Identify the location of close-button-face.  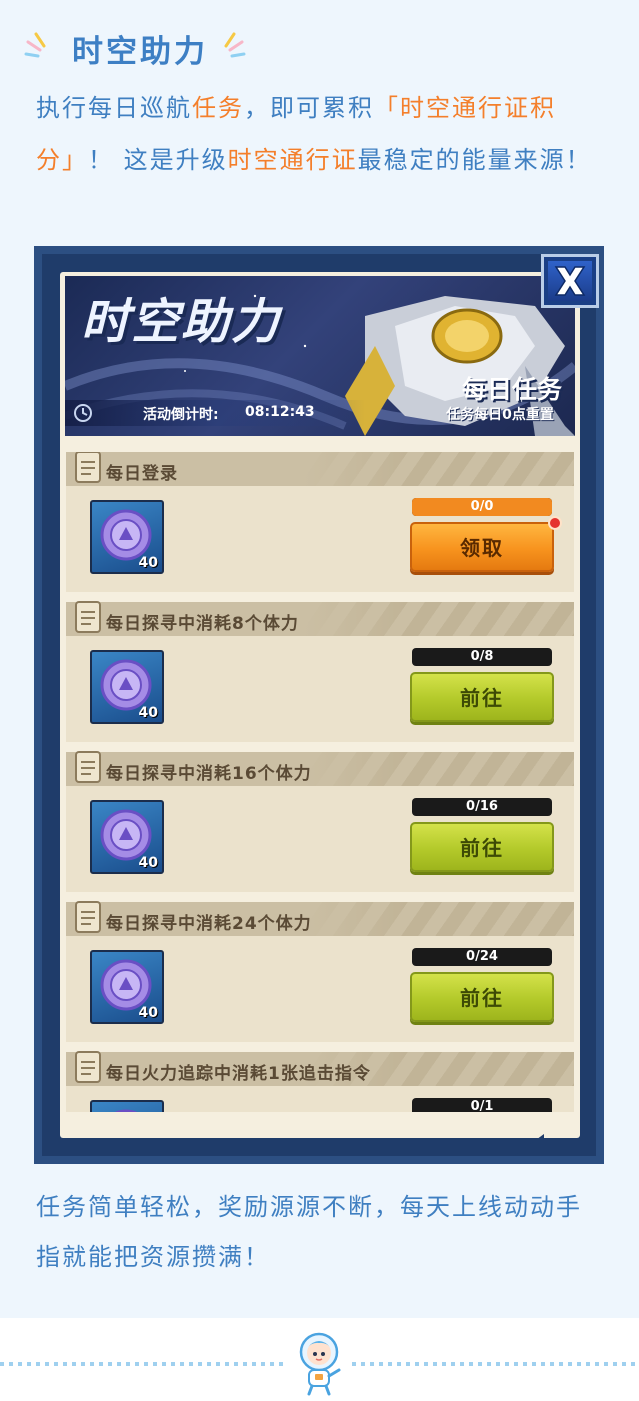
(570, 281).